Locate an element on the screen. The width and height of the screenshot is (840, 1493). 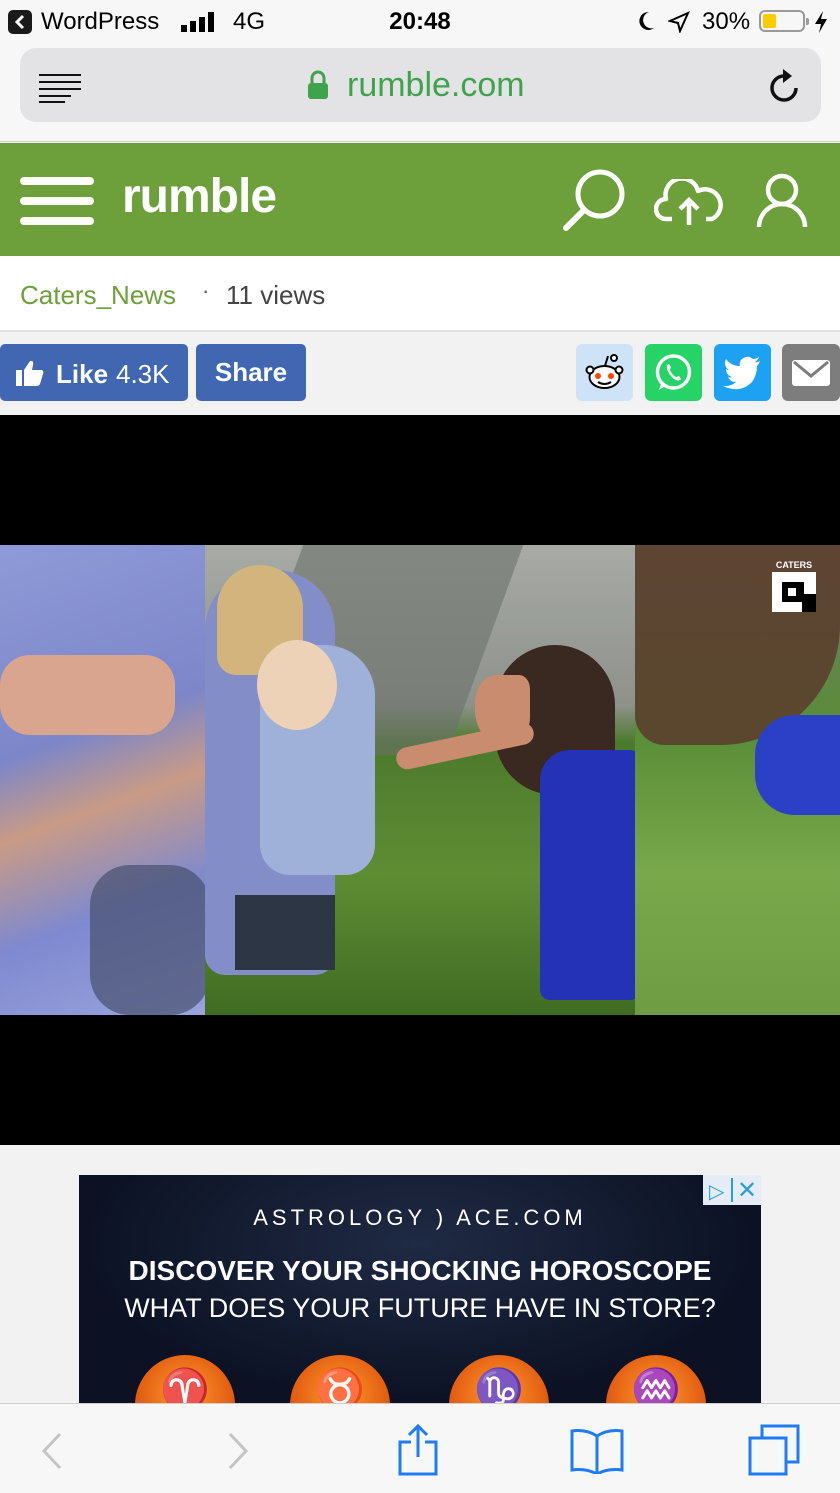
site-header: rumble is located at coordinates (420, 199).